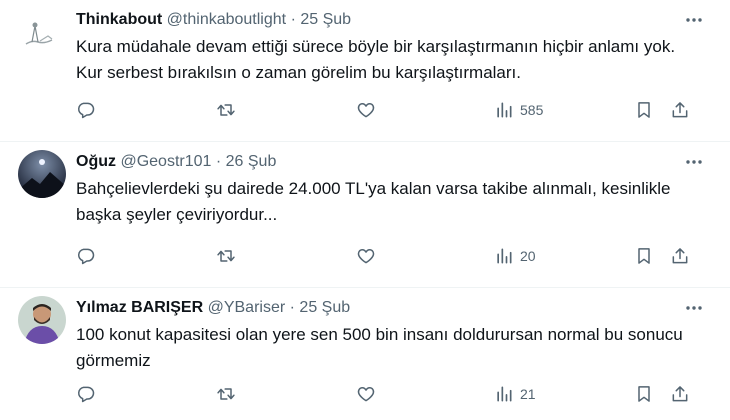 This screenshot has width=730, height=420. What do you see at coordinates (119, 19) in the screenshot?
I see `author-name: Thinkabout` at bounding box center [119, 19].